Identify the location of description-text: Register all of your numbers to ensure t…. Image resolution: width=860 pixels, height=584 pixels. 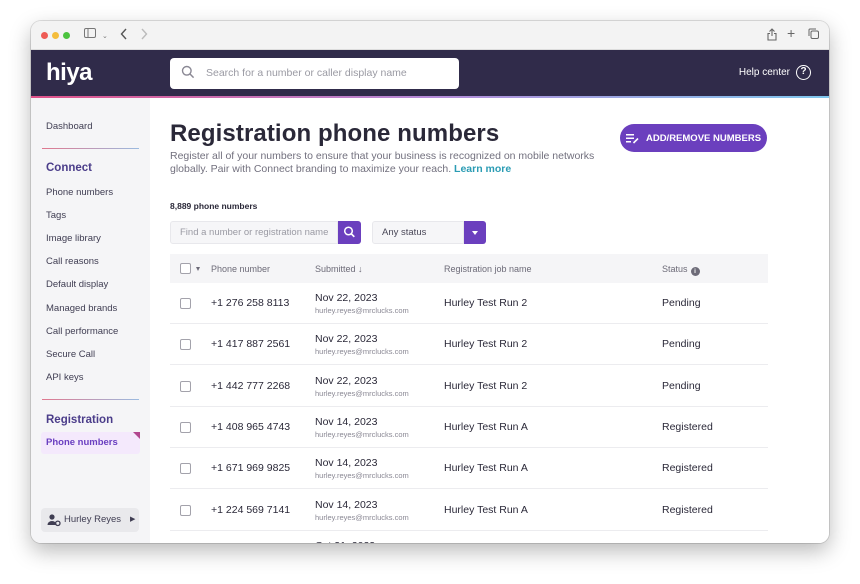
(382, 162).